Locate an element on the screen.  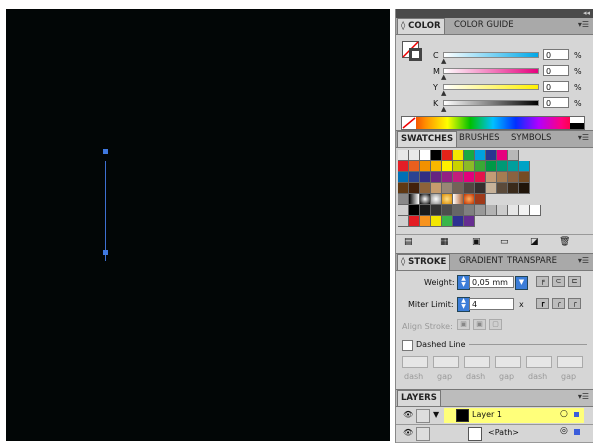
butt-cap-button: ╒ is located at coordinates (542, 281).